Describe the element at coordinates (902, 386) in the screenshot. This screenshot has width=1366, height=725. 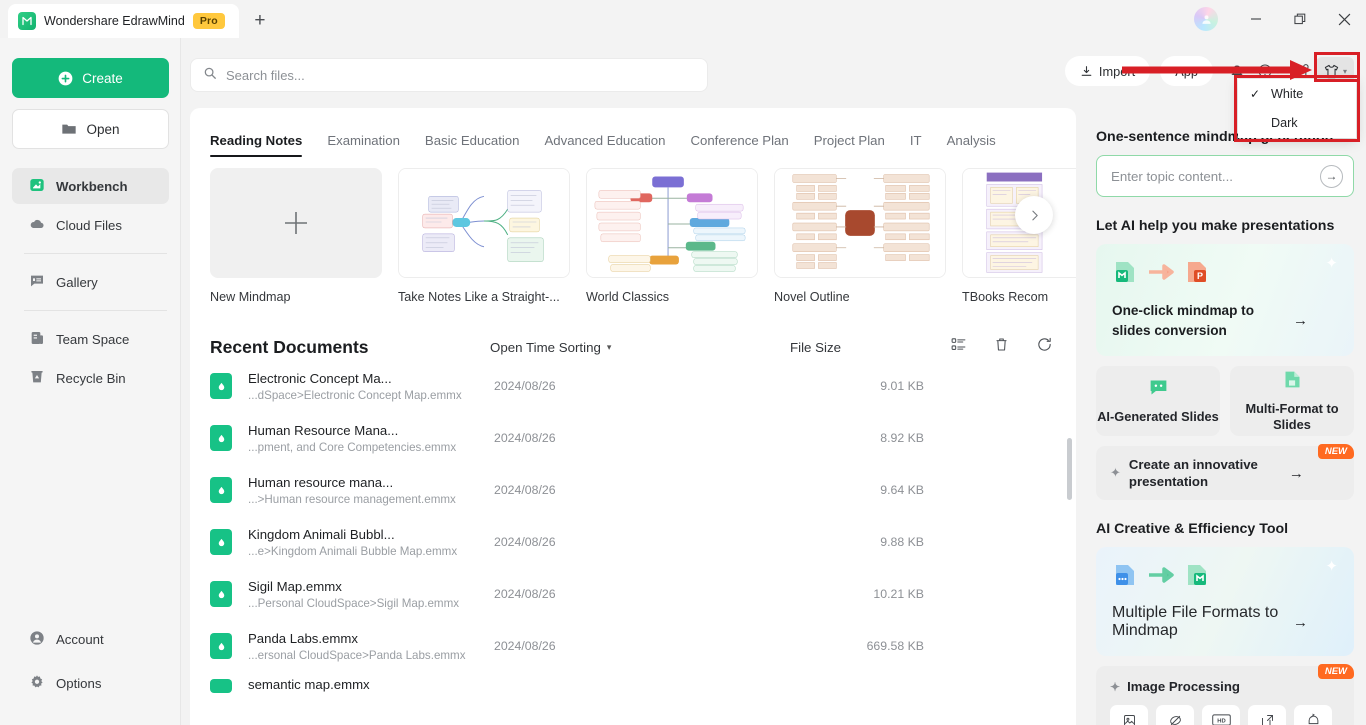
I see `document-size: 9.01 KB` at that location.